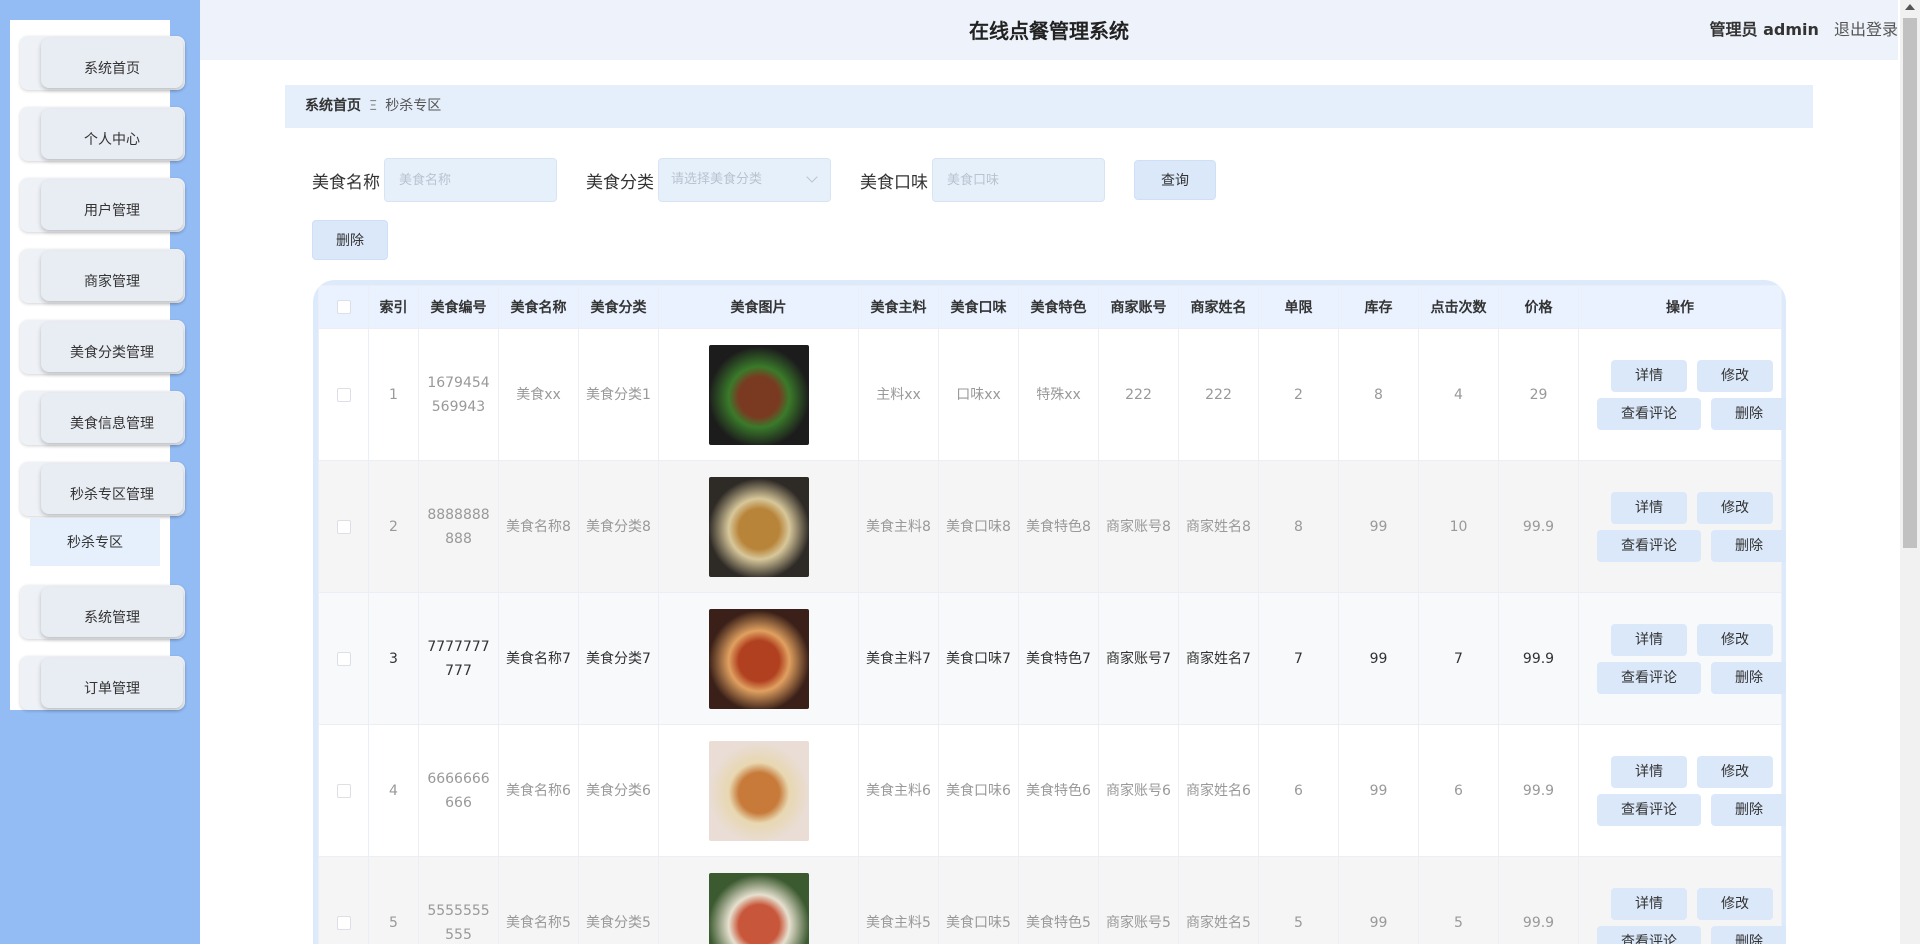 This screenshot has width=1920, height=944. Describe the element at coordinates (894, 183) in the screenshot. I see `food-taste-label: 美食口味` at that location.